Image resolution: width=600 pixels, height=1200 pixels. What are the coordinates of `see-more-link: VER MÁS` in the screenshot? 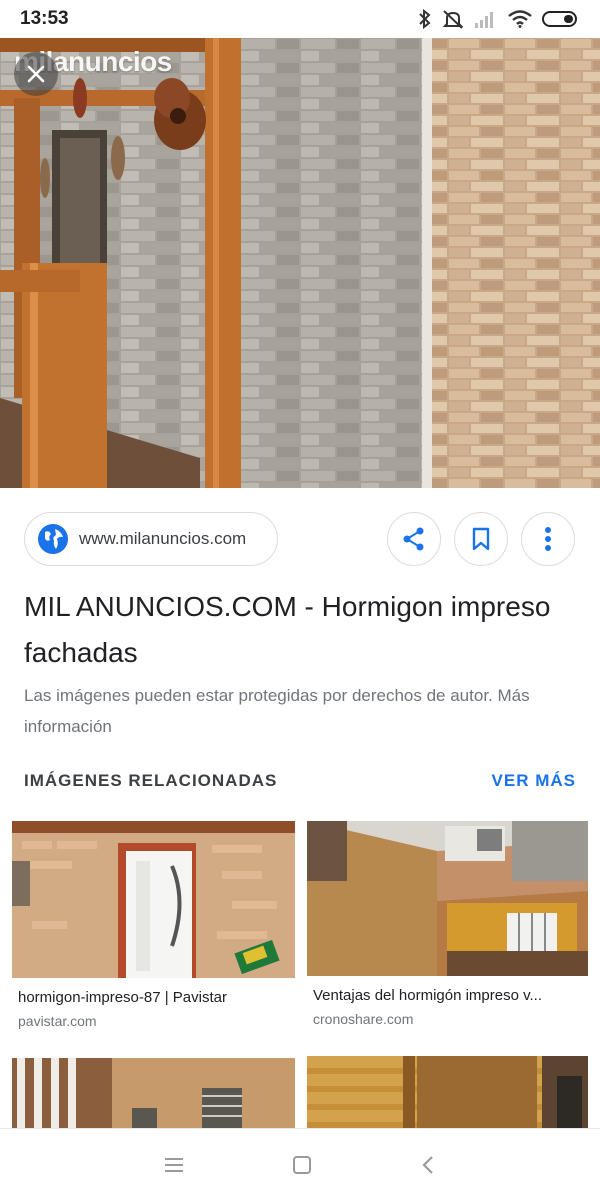 It's located at (534, 781).